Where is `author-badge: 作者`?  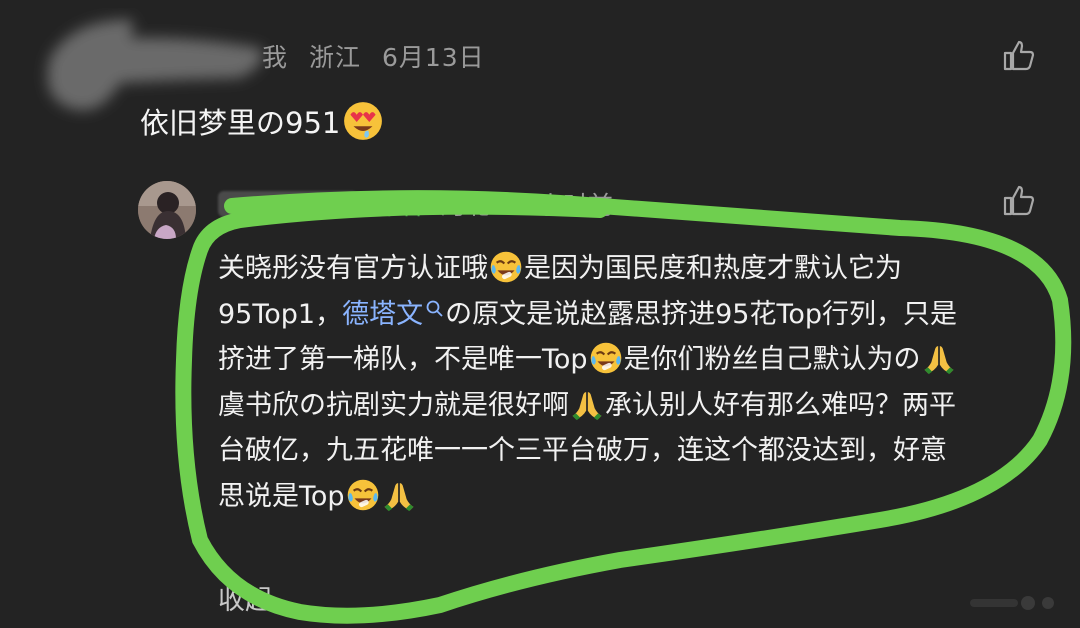
author-badge: 作者 is located at coordinates (399, 205).